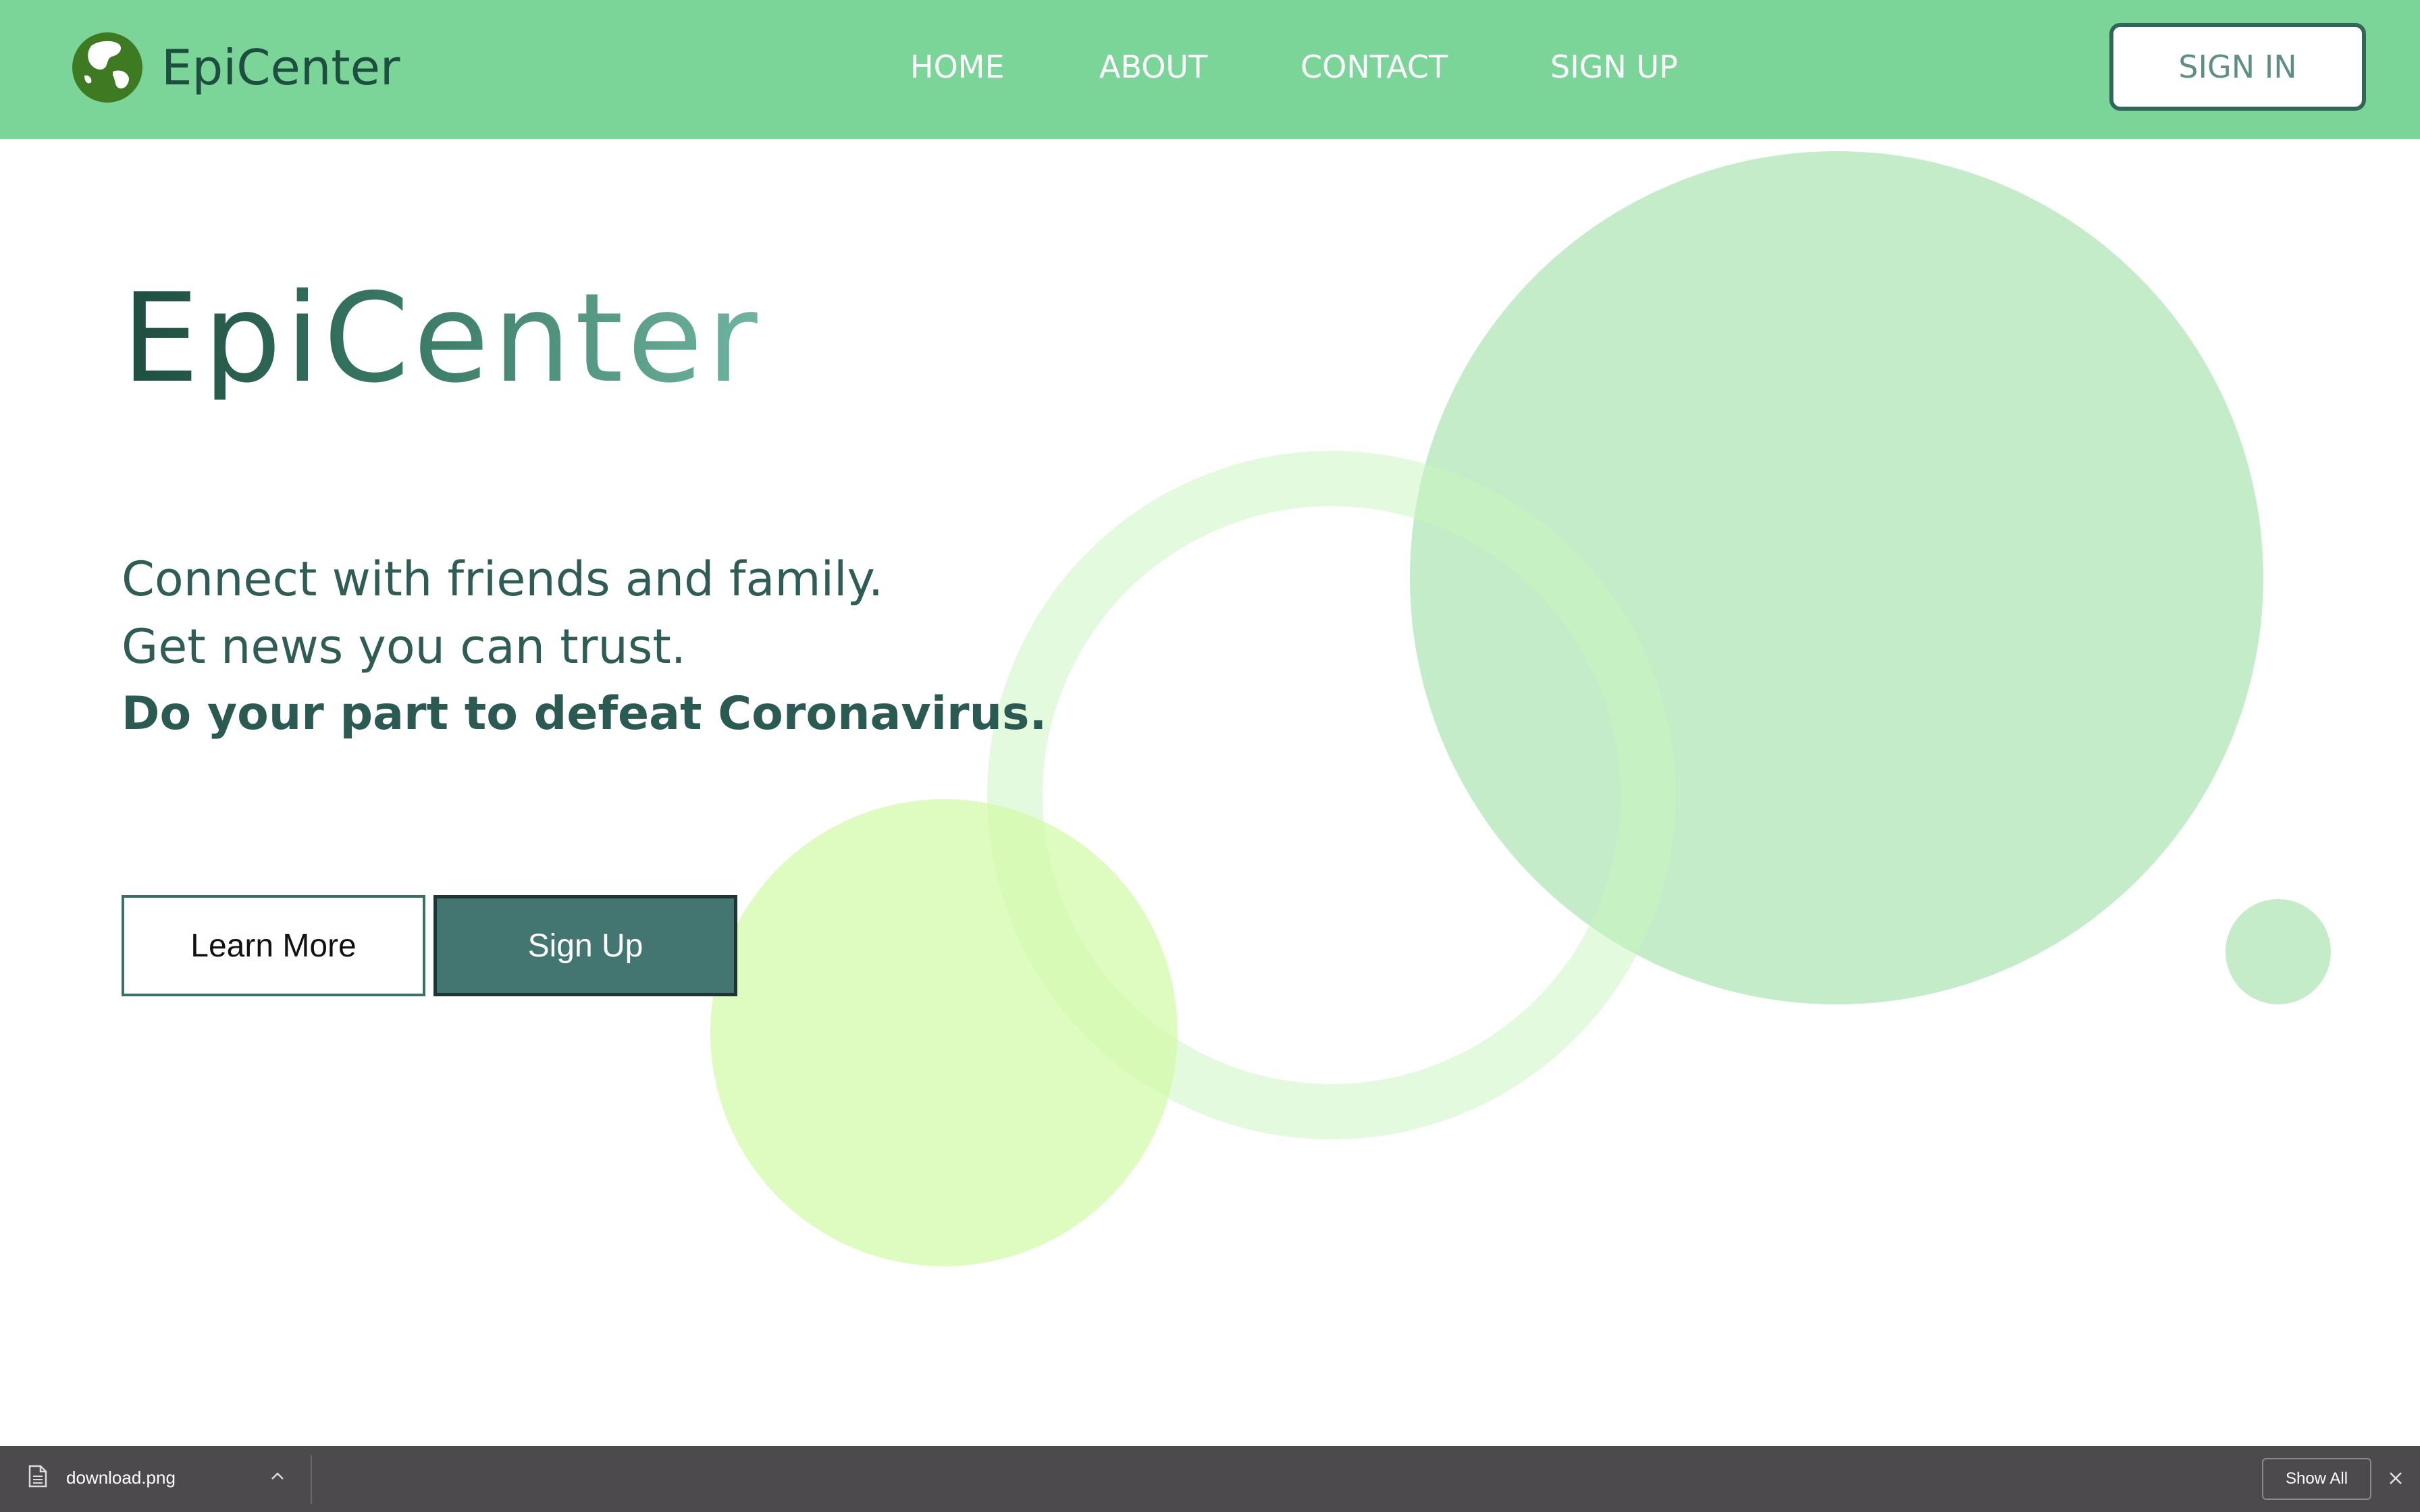 The image size is (2420, 1512). I want to click on show-all-button: Show All, so click(2316, 1479).